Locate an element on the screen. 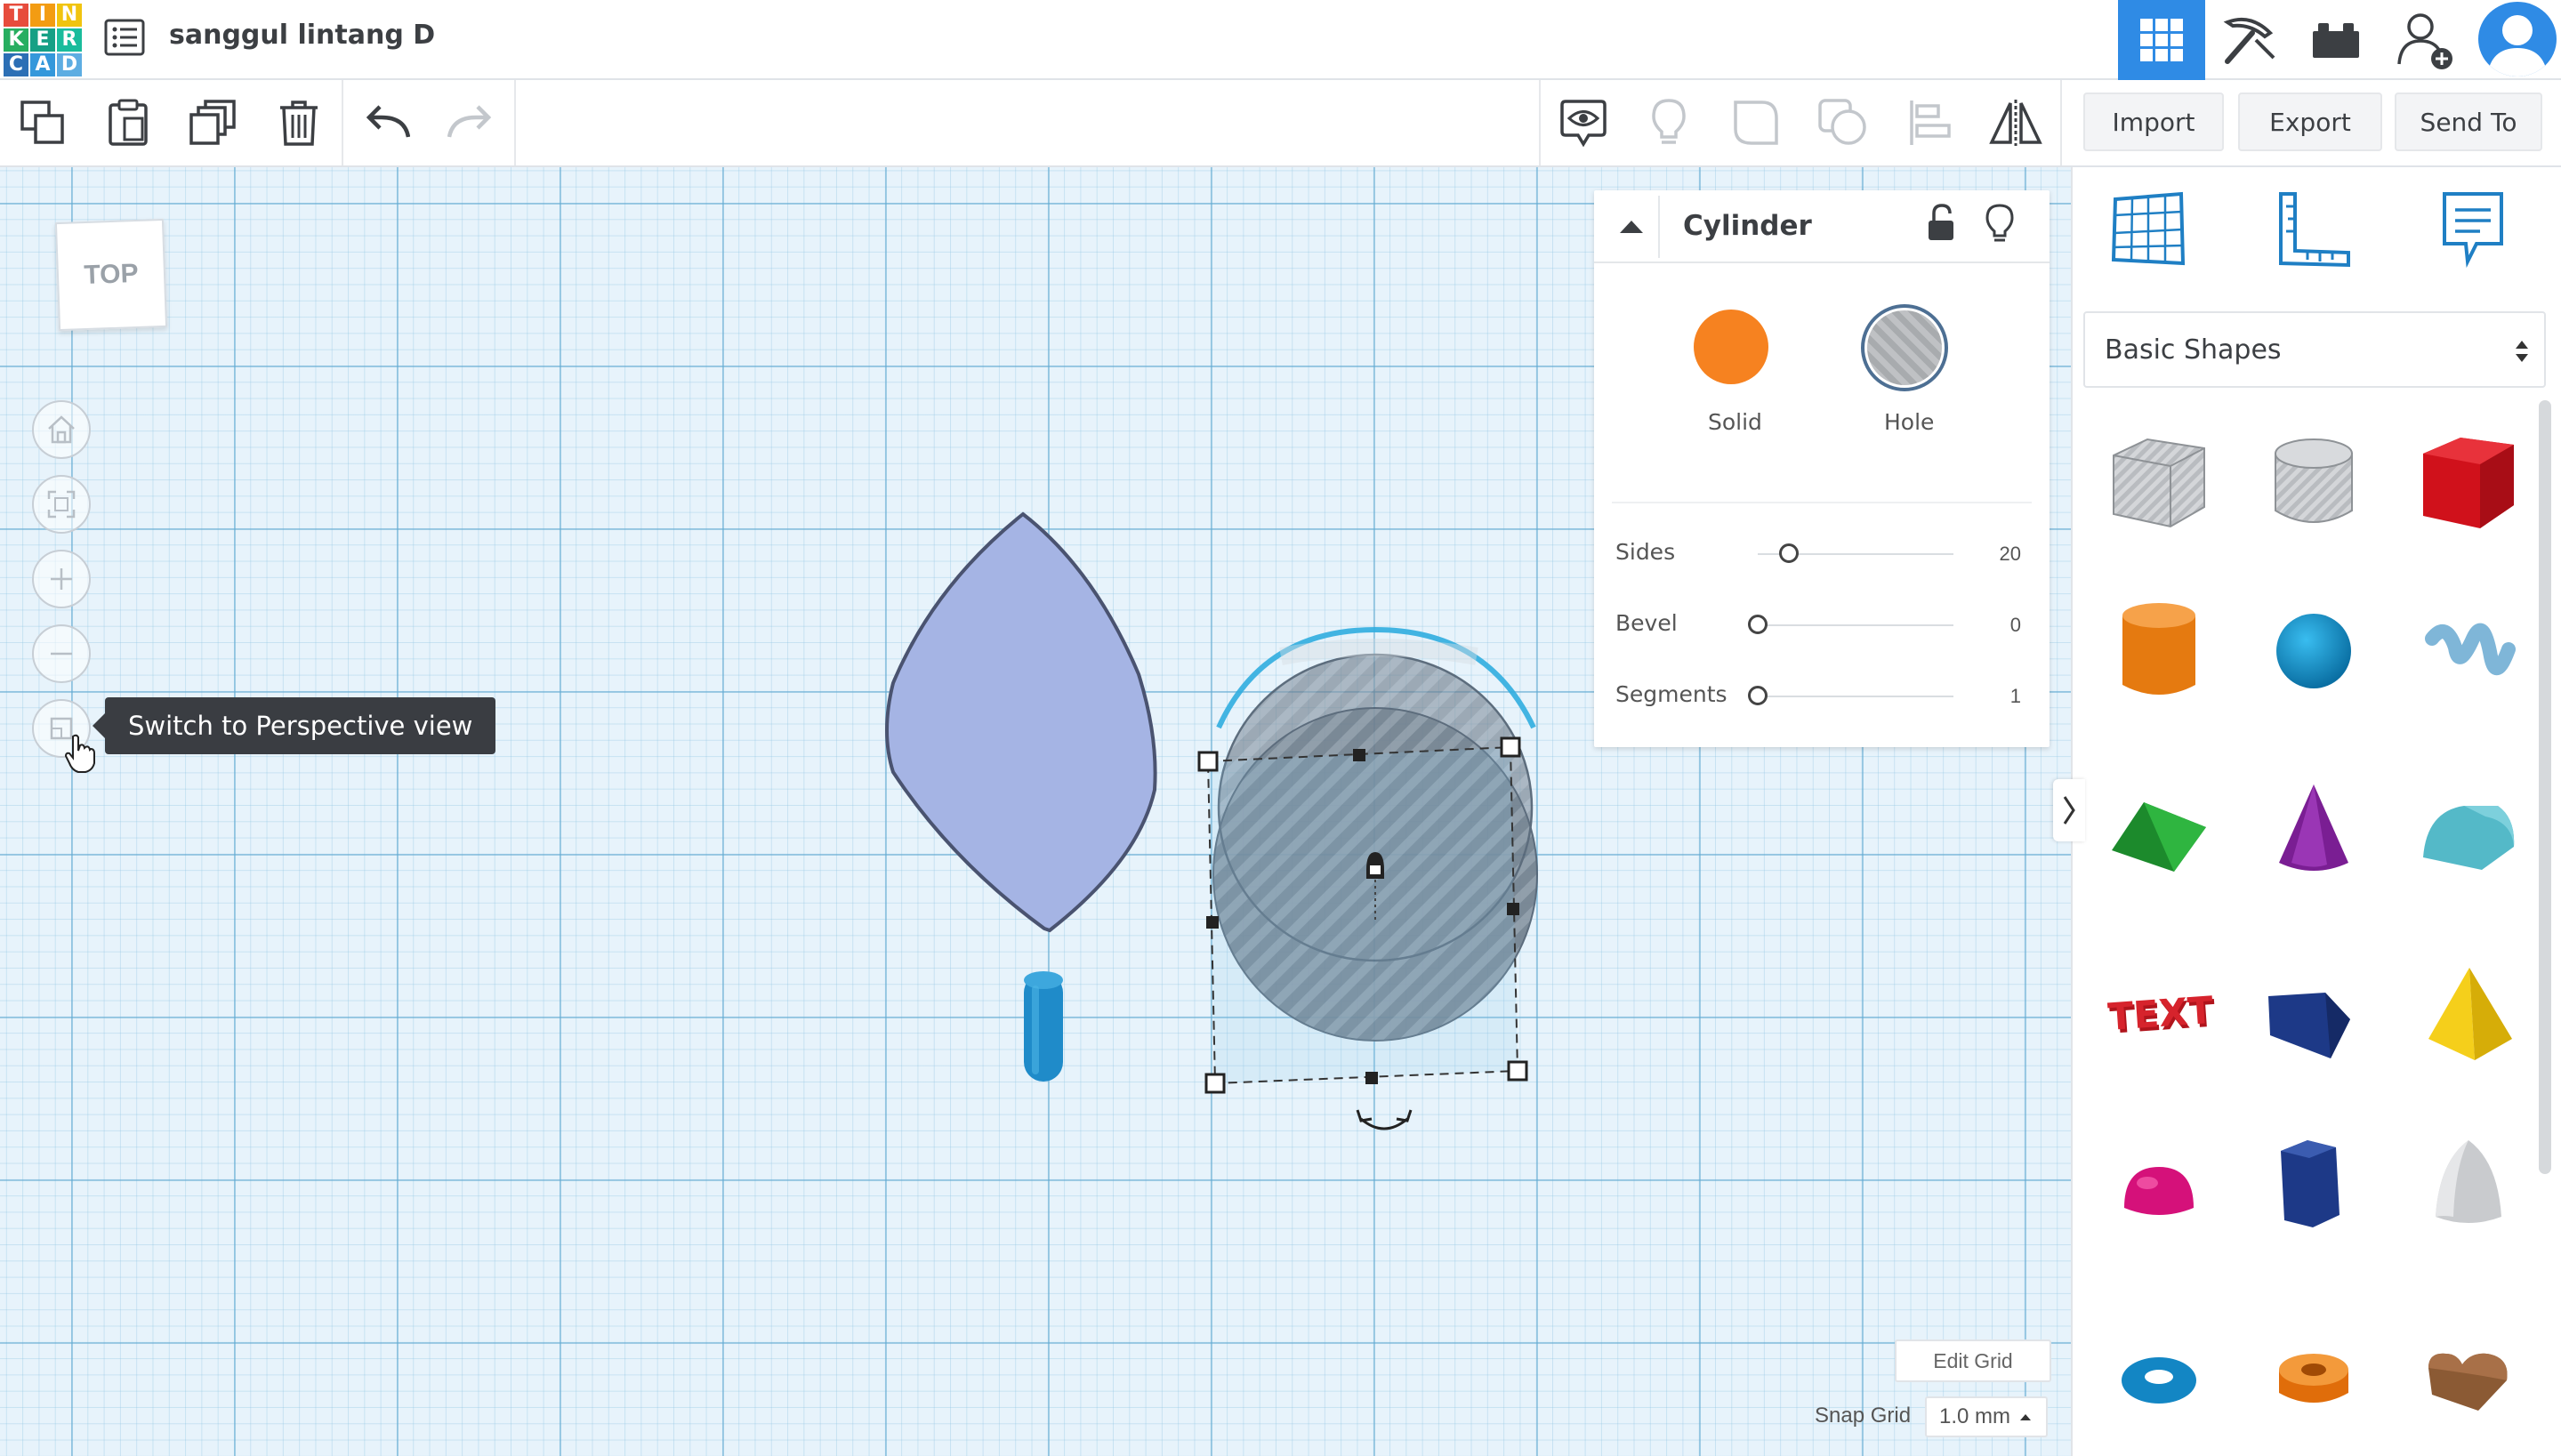  redo-button is located at coordinates (470, 122).